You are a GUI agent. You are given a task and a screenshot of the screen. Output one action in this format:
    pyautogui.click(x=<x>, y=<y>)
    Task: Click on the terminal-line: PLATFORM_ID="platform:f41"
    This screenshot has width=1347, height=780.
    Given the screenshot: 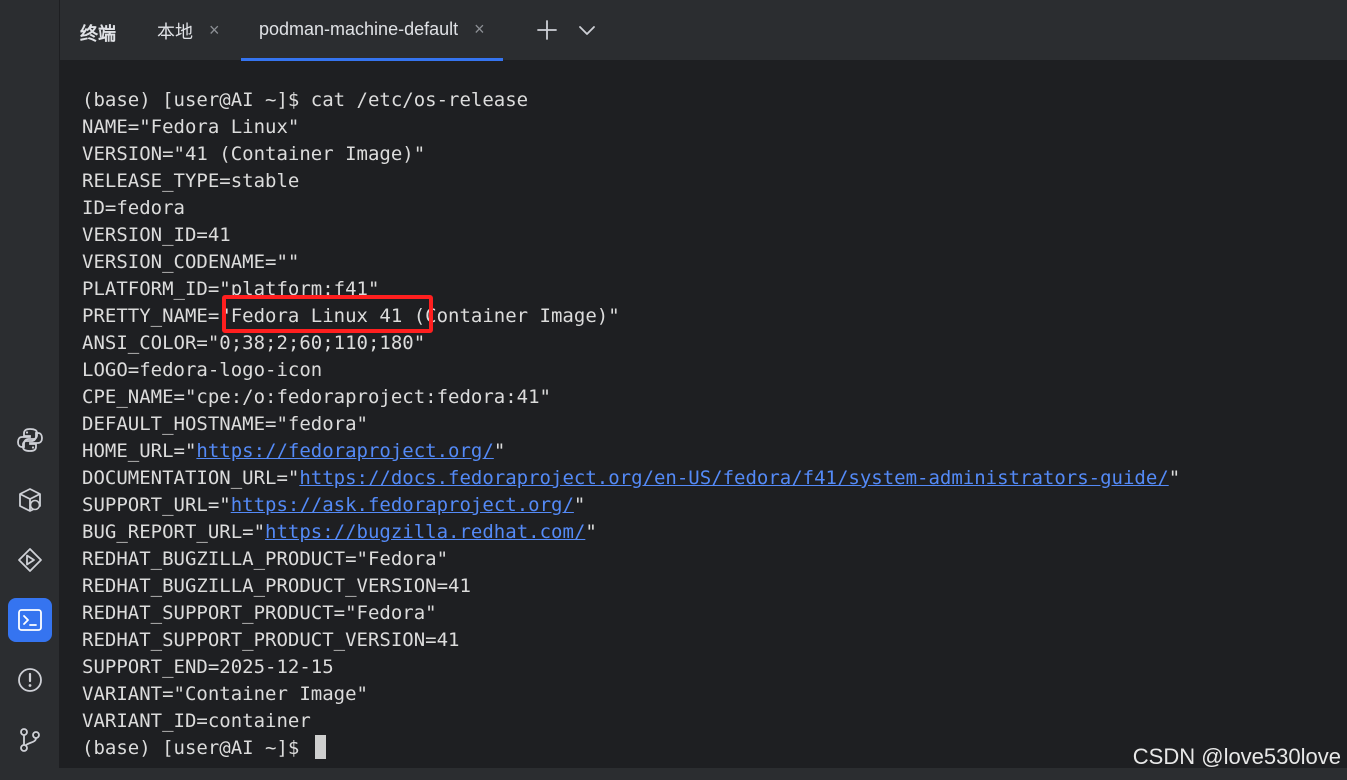 What is the action you would take?
    pyautogui.click(x=631, y=289)
    